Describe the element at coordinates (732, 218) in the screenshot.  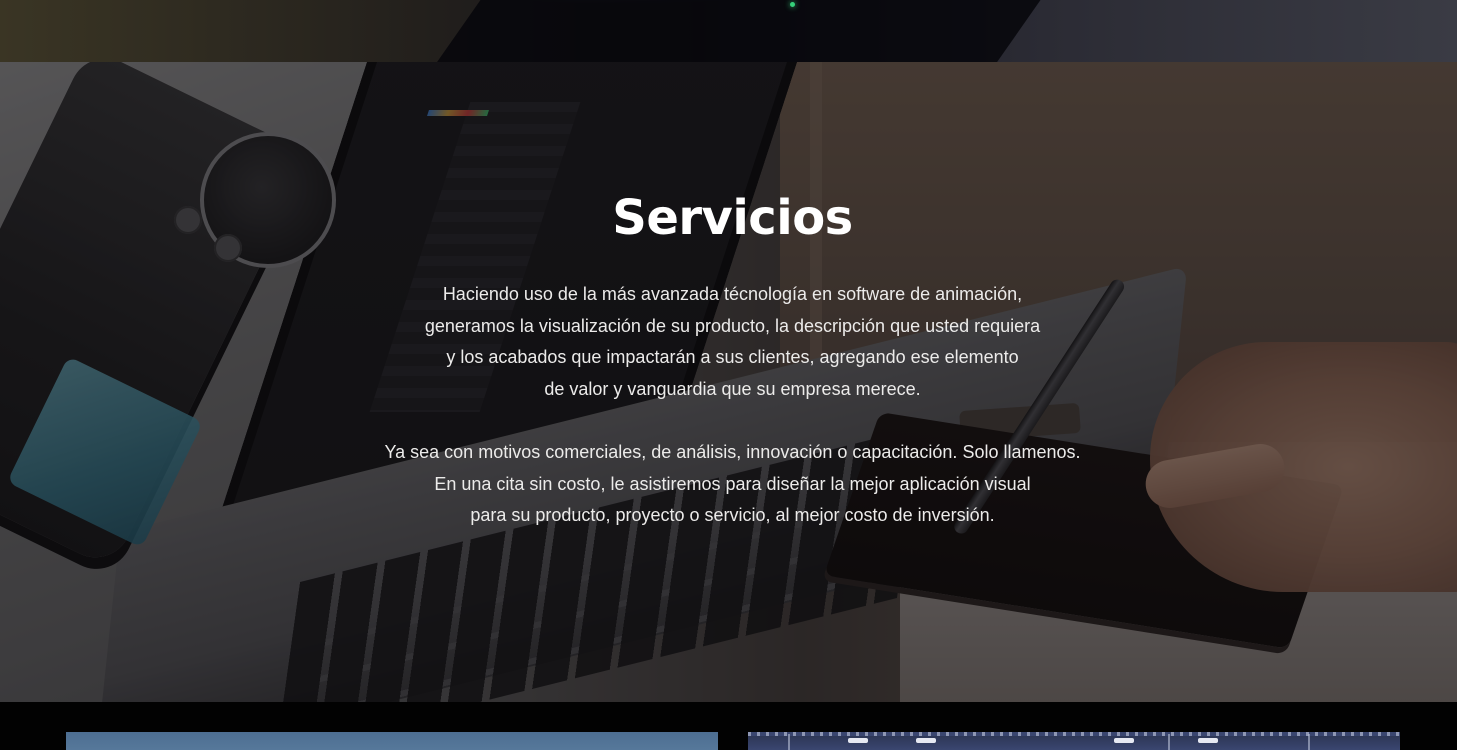
I see `services-title: Servicios` at that location.